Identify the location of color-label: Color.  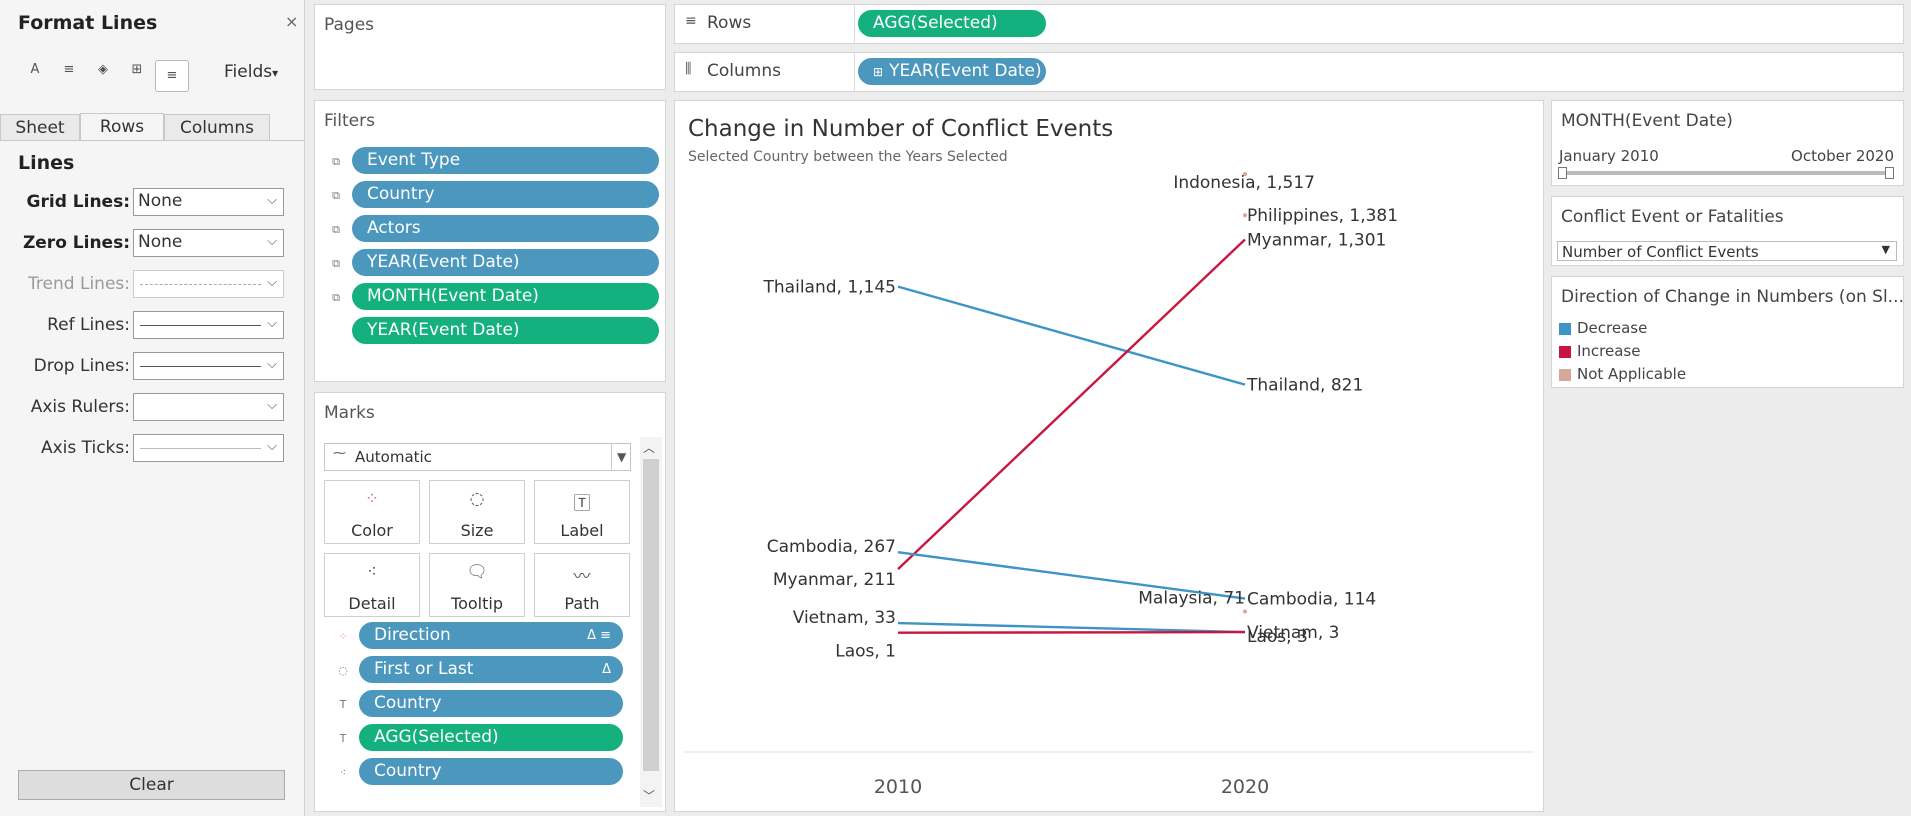
(372, 530).